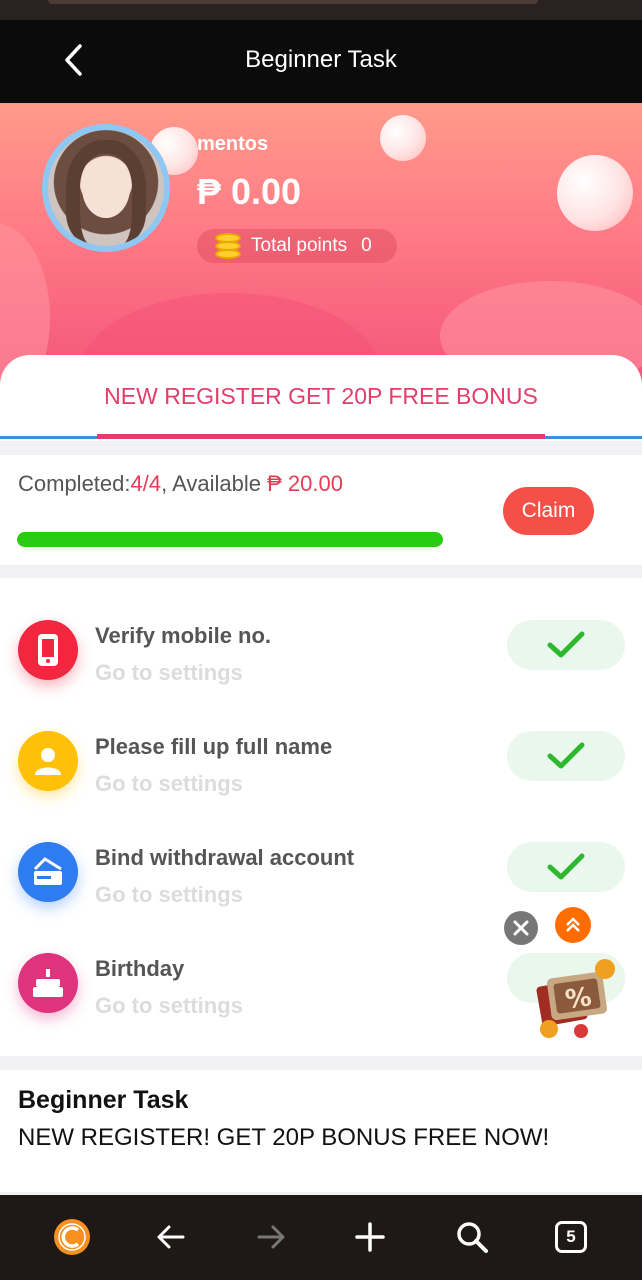 This screenshot has height=1280, width=642. I want to click on scroll-top-button, so click(573, 925).